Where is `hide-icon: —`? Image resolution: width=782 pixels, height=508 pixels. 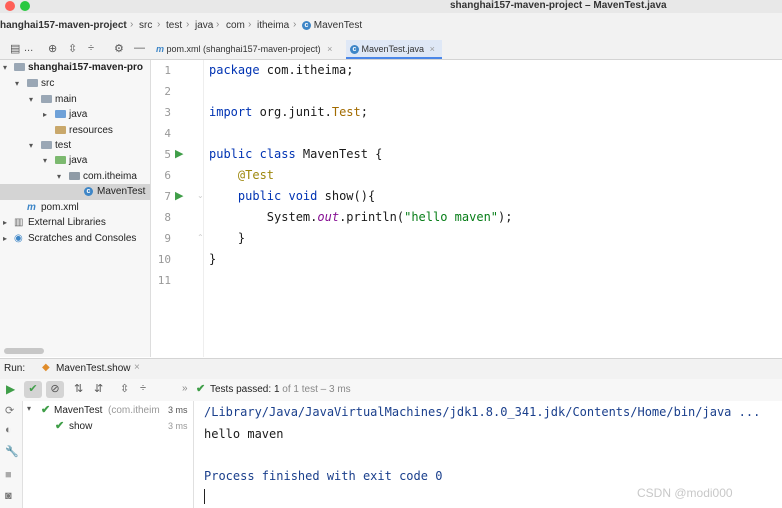 hide-icon: — is located at coordinates (139, 48).